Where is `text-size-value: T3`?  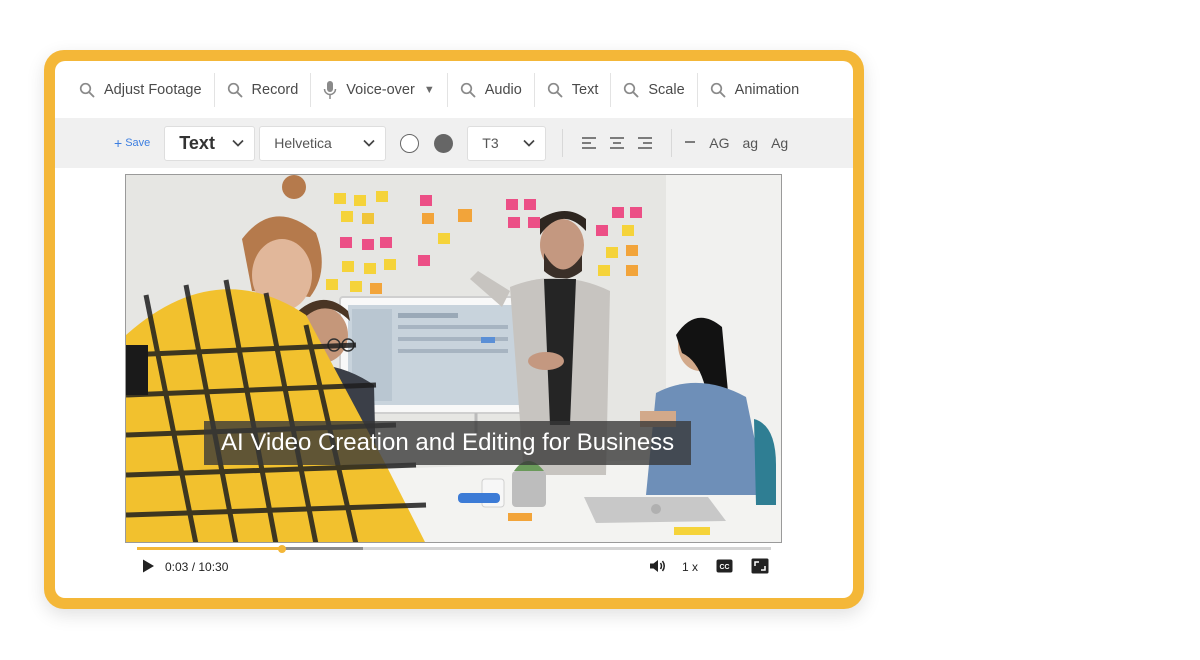 text-size-value: T3 is located at coordinates (490, 143).